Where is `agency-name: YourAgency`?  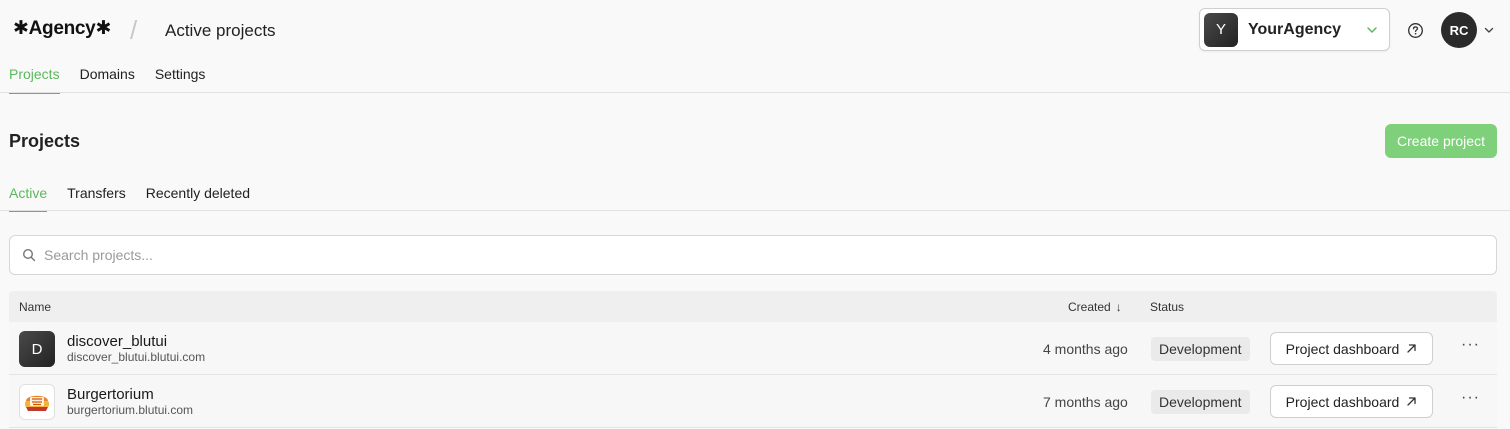
agency-name: YourAgency is located at coordinates (1295, 29).